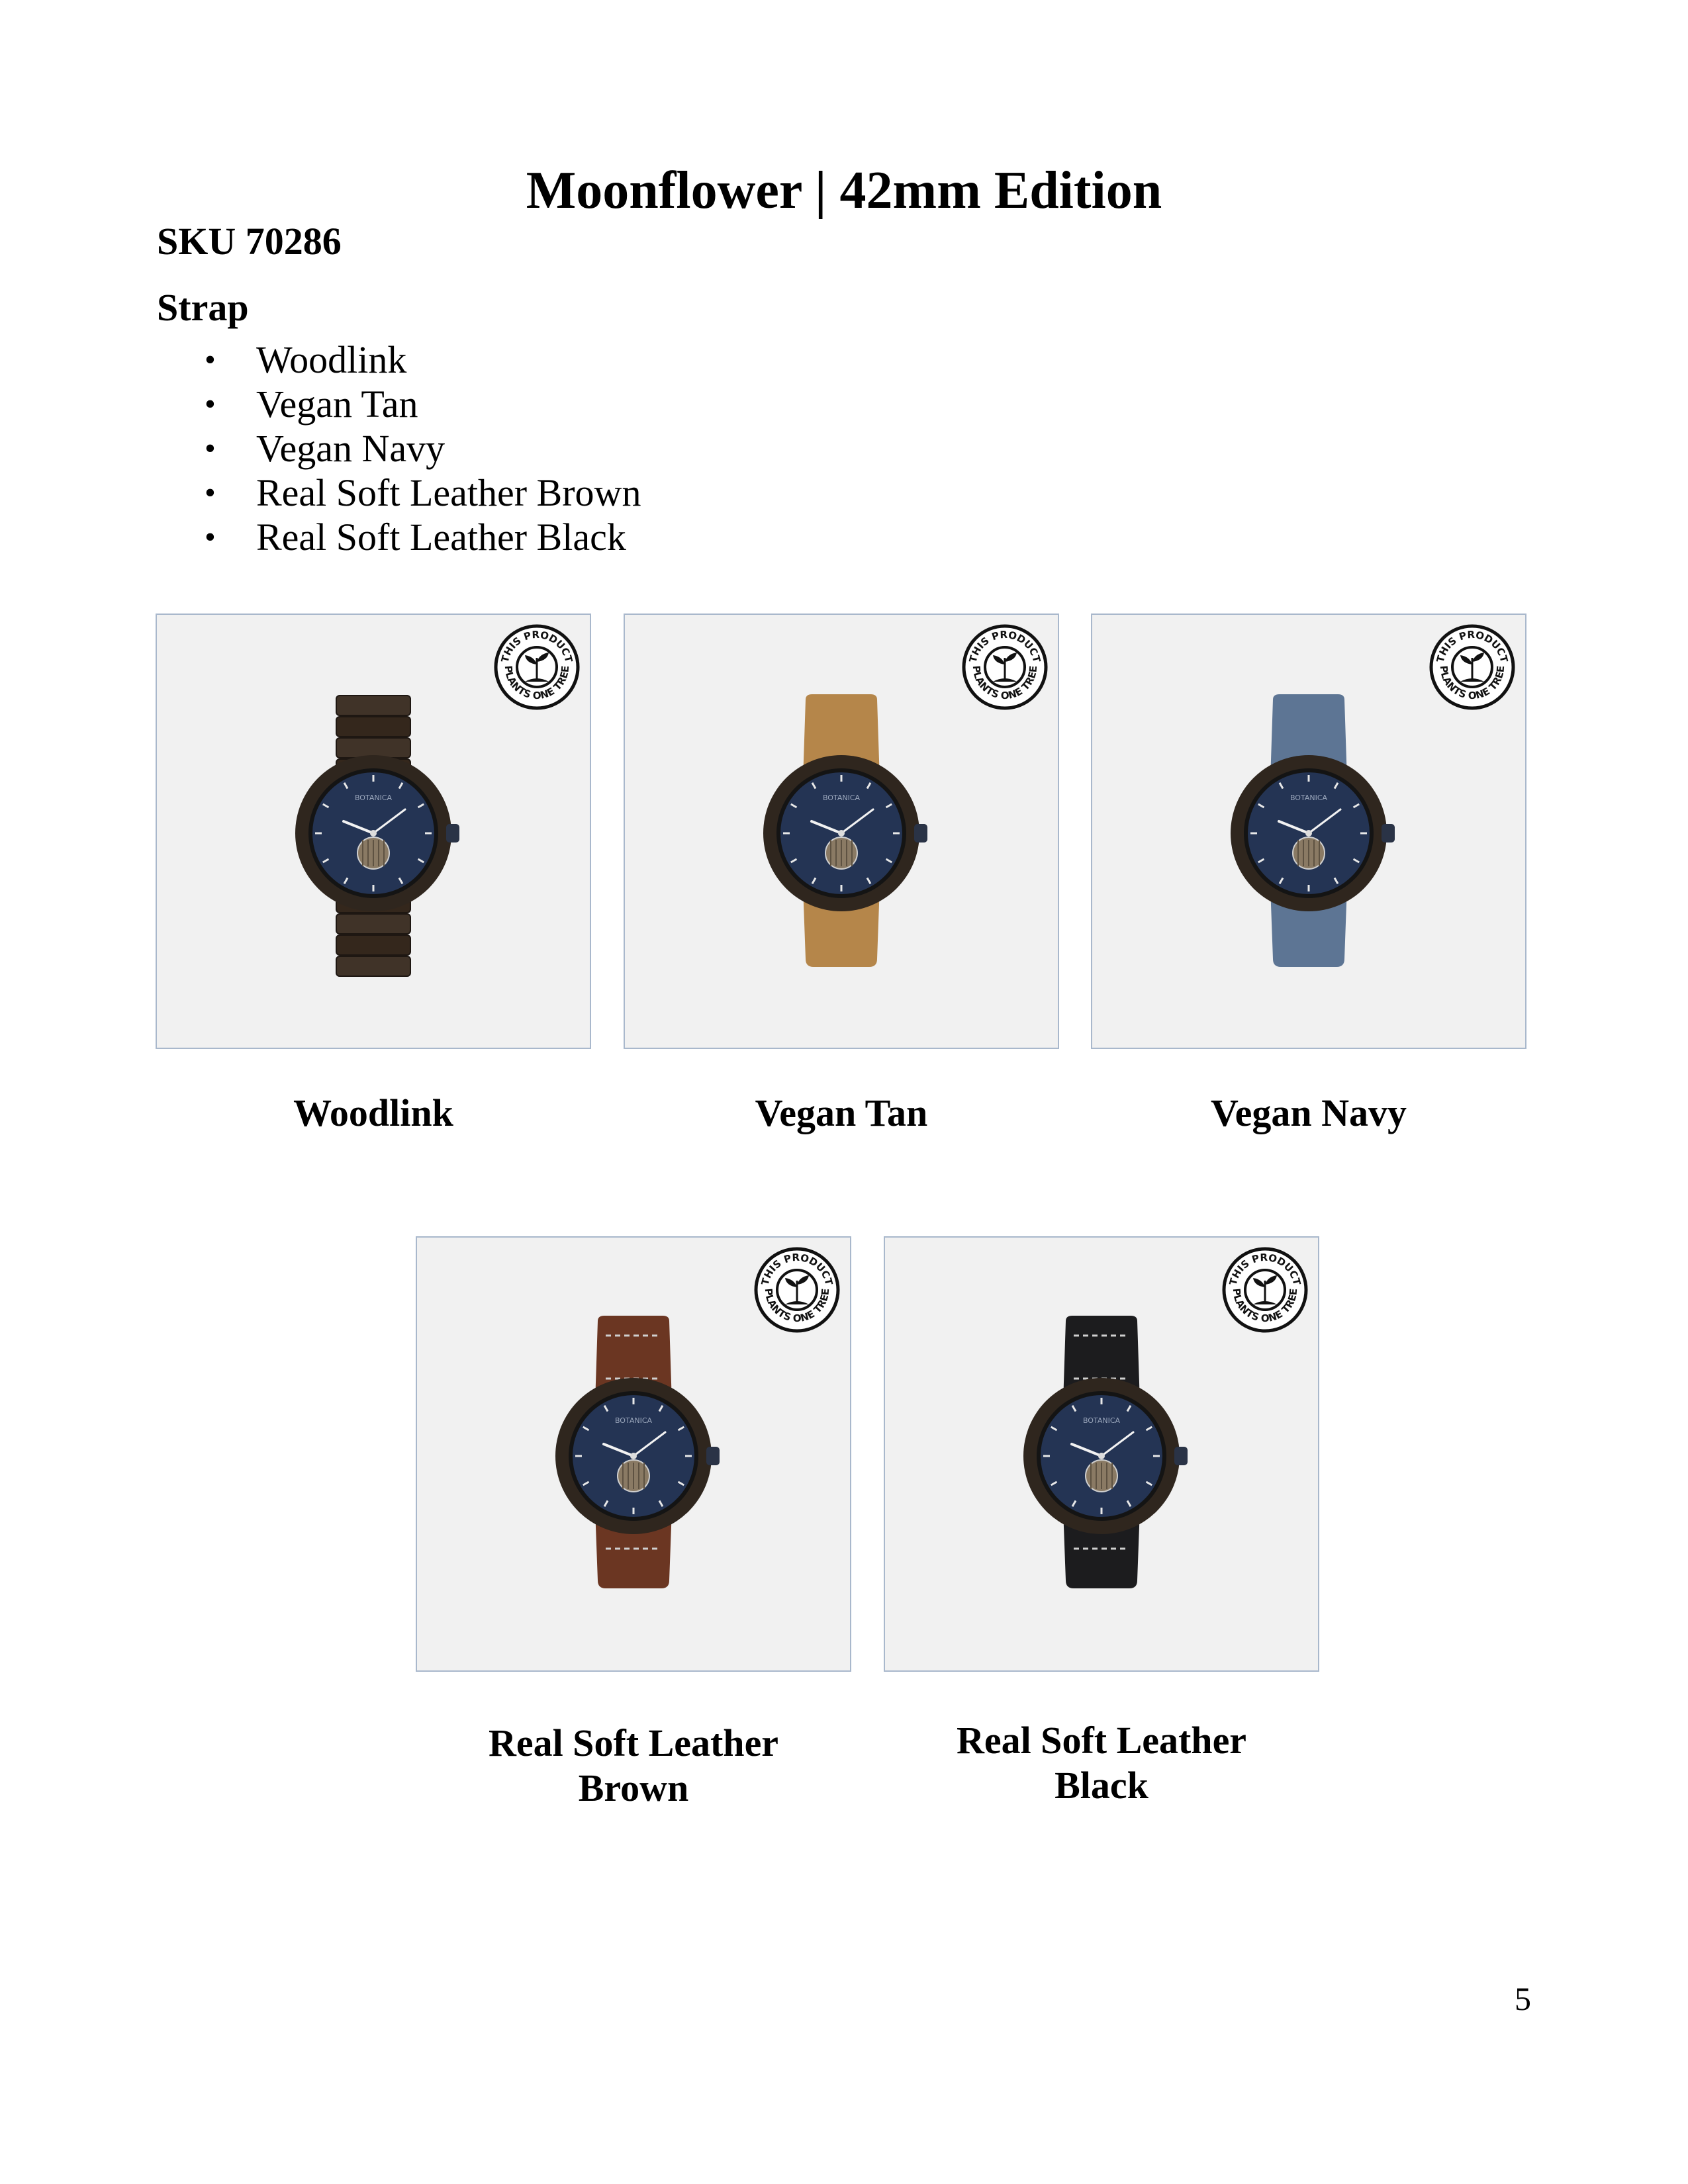 This screenshot has height=2184, width=1688. What do you see at coordinates (249, 241) in the screenshot?
I see `sku-label: SKU 70286` at bounding box center [249, 241].